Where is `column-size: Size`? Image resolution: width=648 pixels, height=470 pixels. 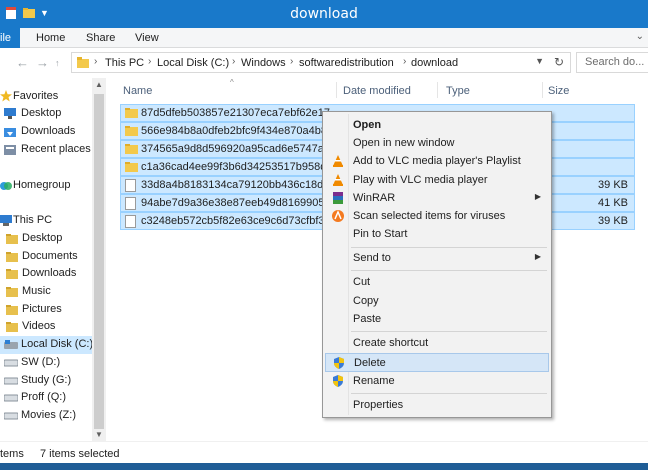
column-size: Size is located at coordinates (558, 91).